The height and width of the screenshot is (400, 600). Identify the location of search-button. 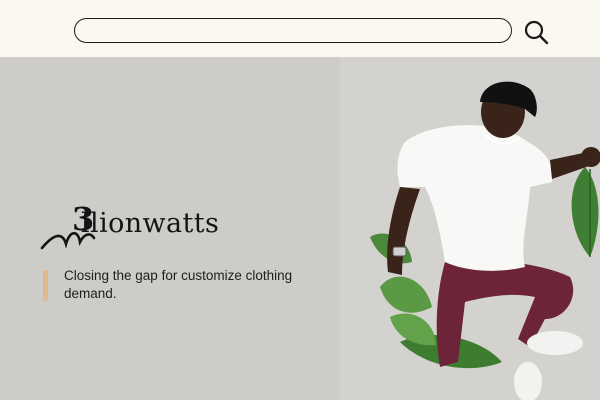
(536, 32).